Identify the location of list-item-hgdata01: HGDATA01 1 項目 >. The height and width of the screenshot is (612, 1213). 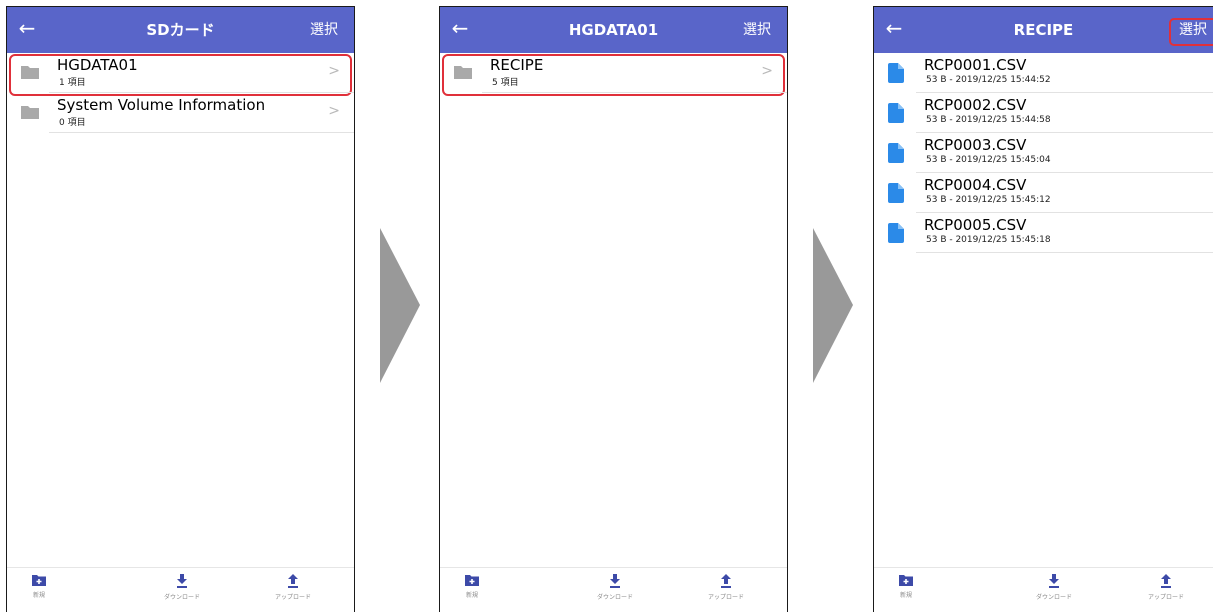
(180, 74).